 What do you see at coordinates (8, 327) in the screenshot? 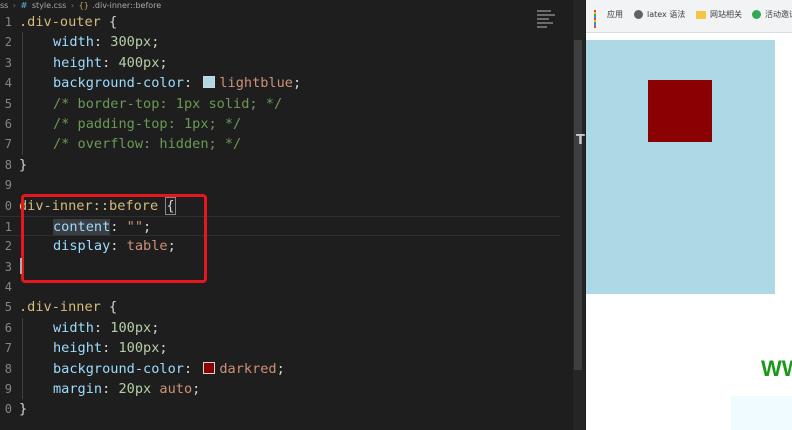
I see `line-number: 6` at bounding box center [8, 327].